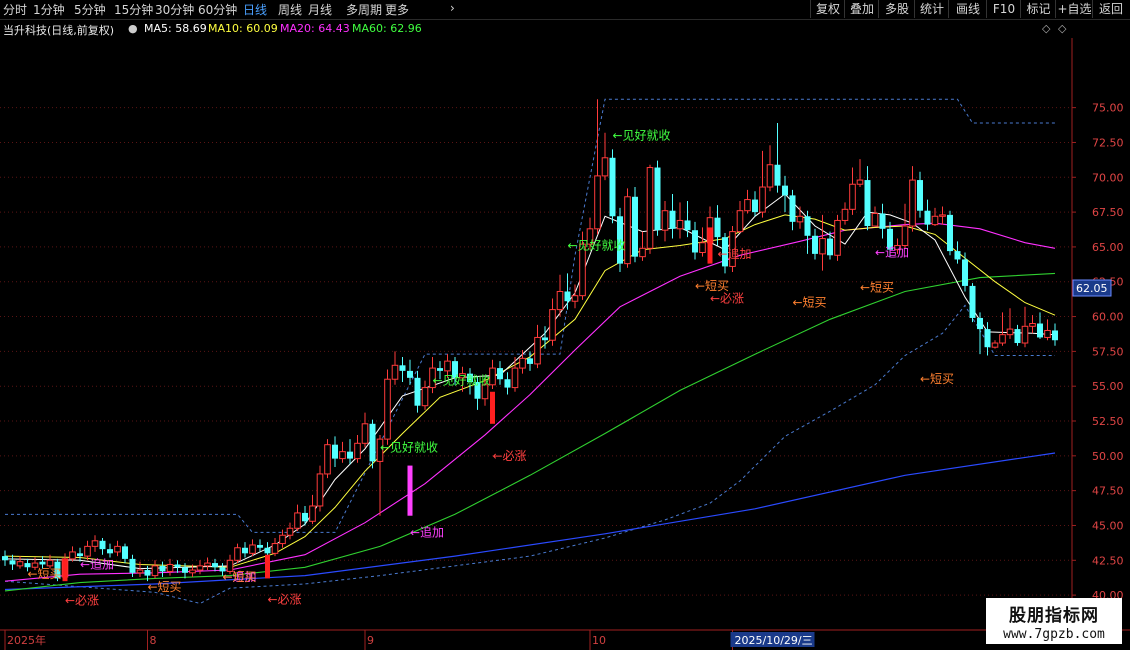  I want to click on dropdown-circle-icon: ●, so click(133, 28).